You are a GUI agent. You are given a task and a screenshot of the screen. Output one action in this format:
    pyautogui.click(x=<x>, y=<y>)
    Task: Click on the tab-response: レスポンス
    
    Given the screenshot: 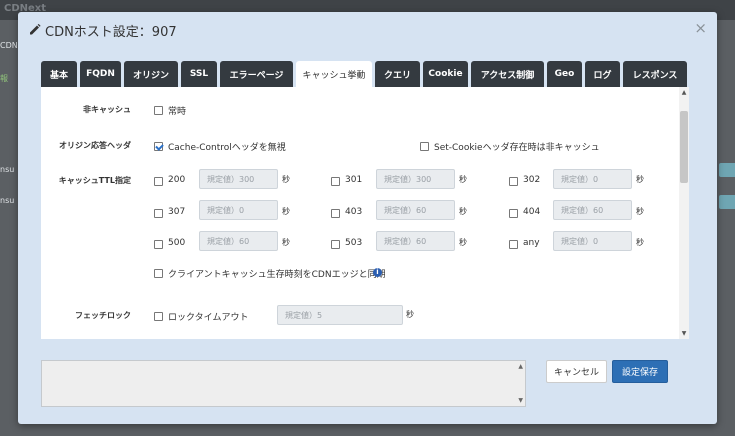 What is the action you would take?
    pyautogui.click(x=655, y=74)
    